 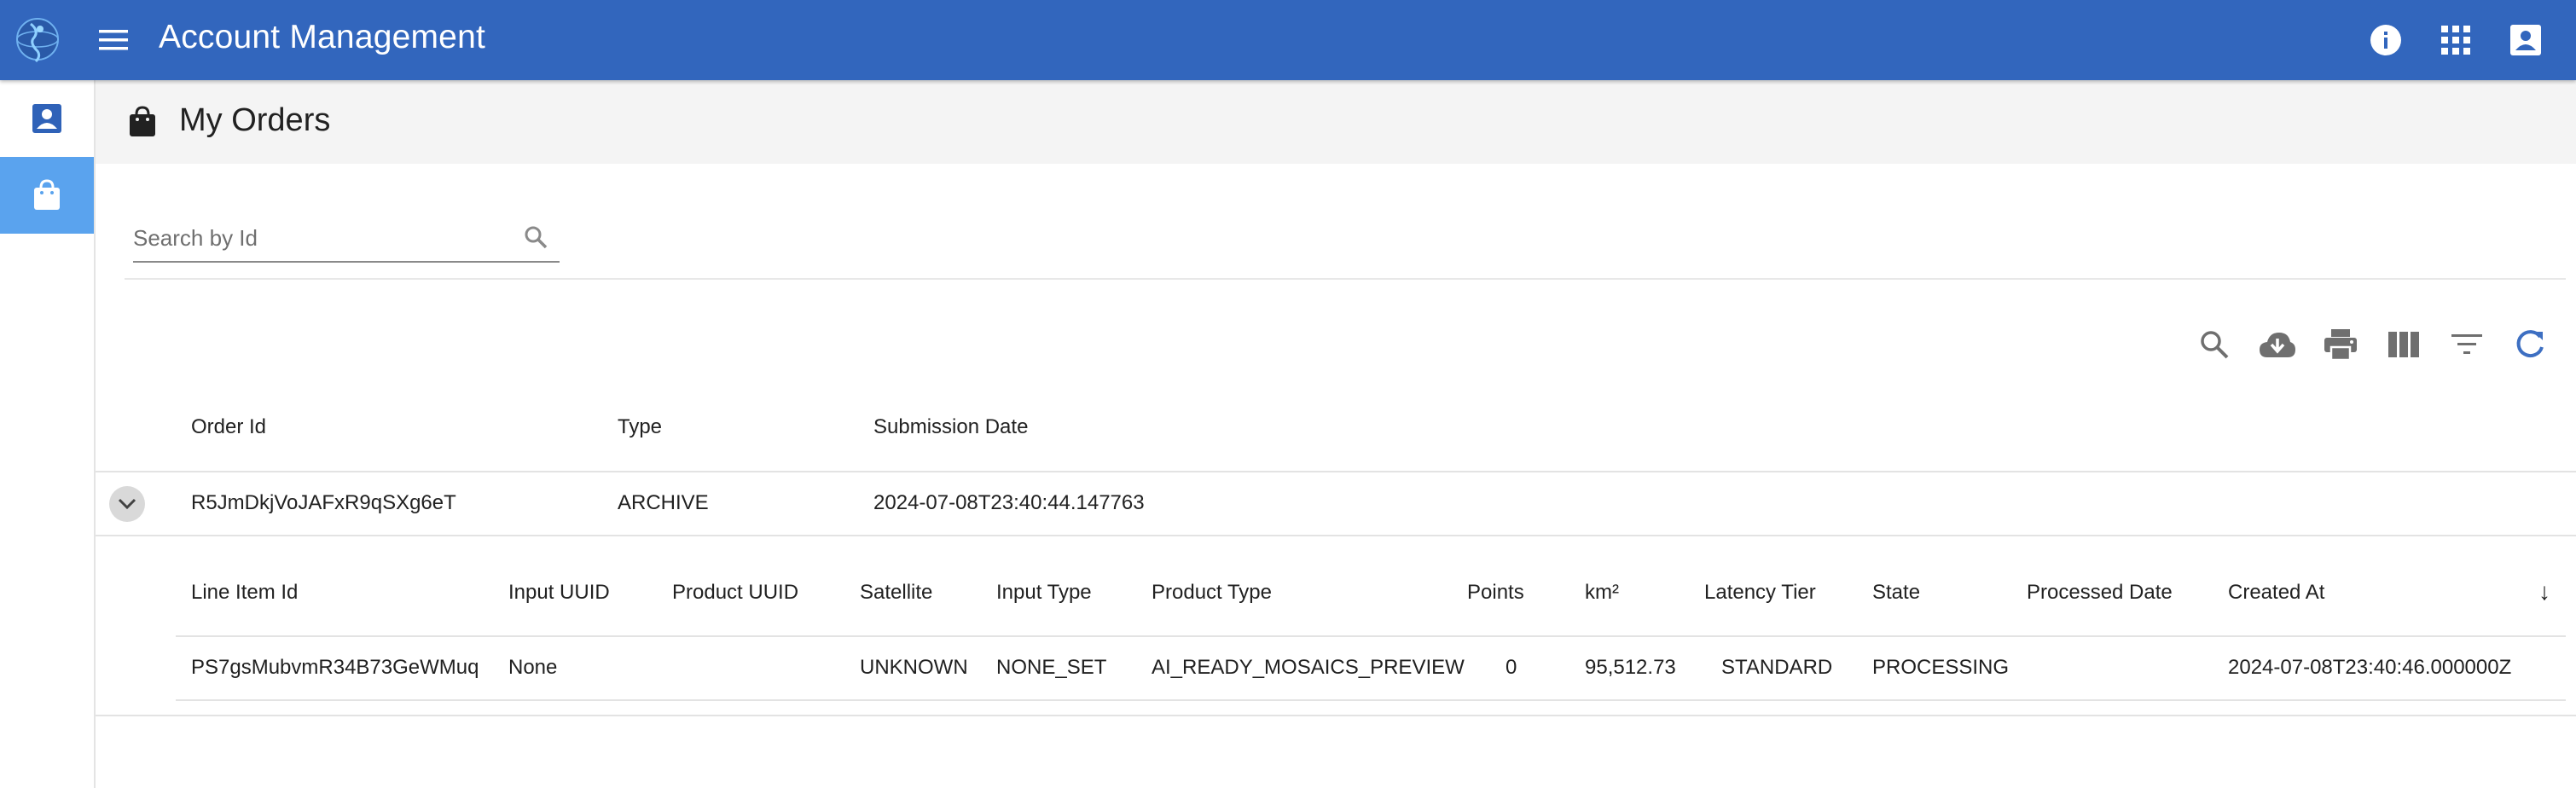 I want to click on view-column-icon, so click(x=2403, y=344).